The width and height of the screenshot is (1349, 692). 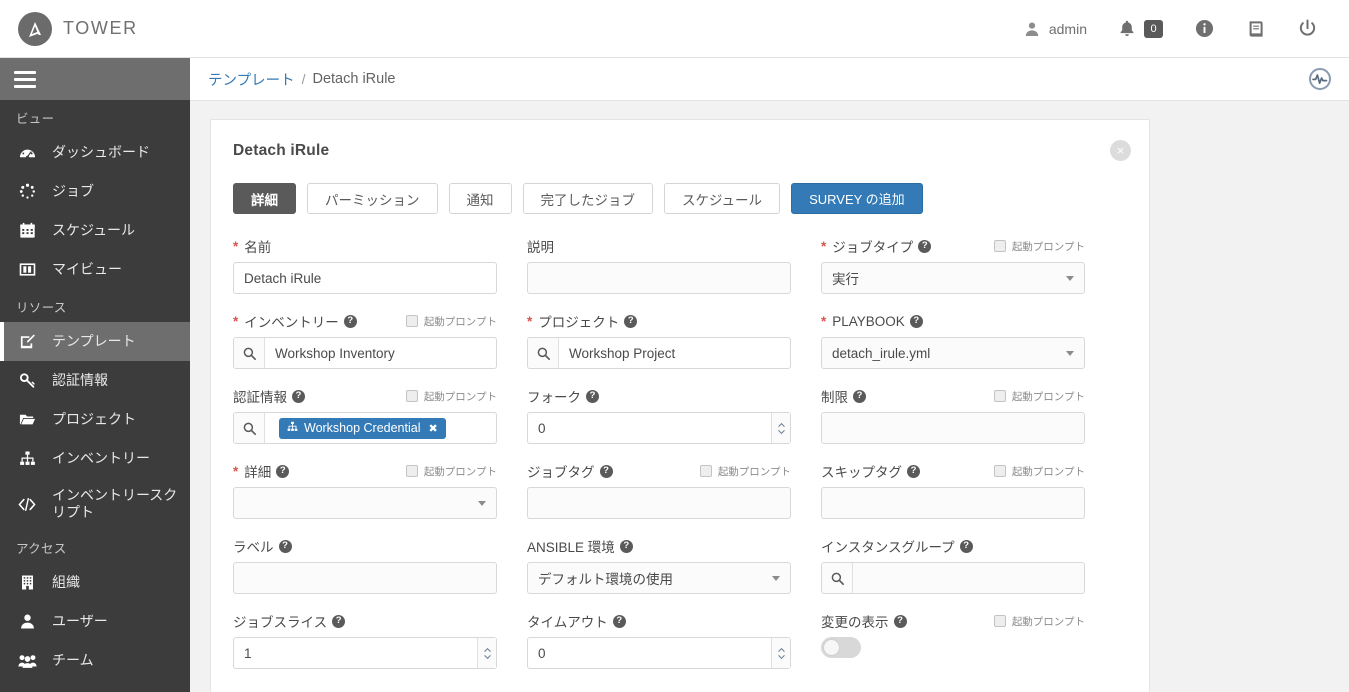 What do you see at coordinates (1055, 29) in the screenshot?
I see `current-user: admin` at bounding box center [1055, 29].